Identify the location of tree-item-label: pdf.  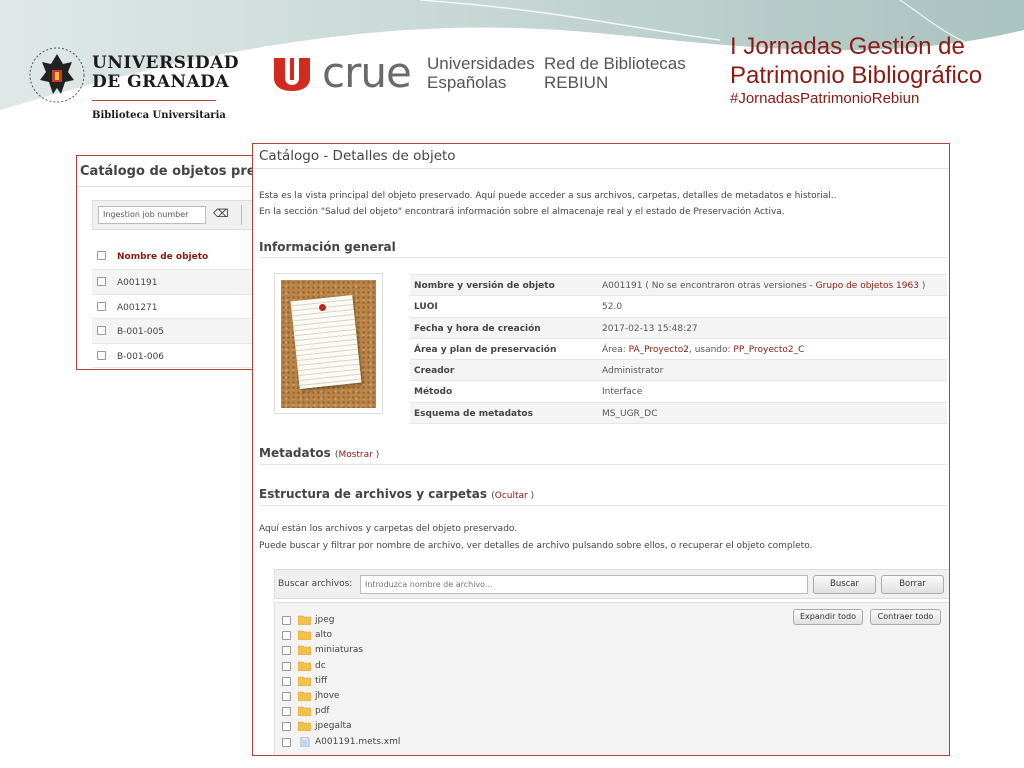
(322, 711).